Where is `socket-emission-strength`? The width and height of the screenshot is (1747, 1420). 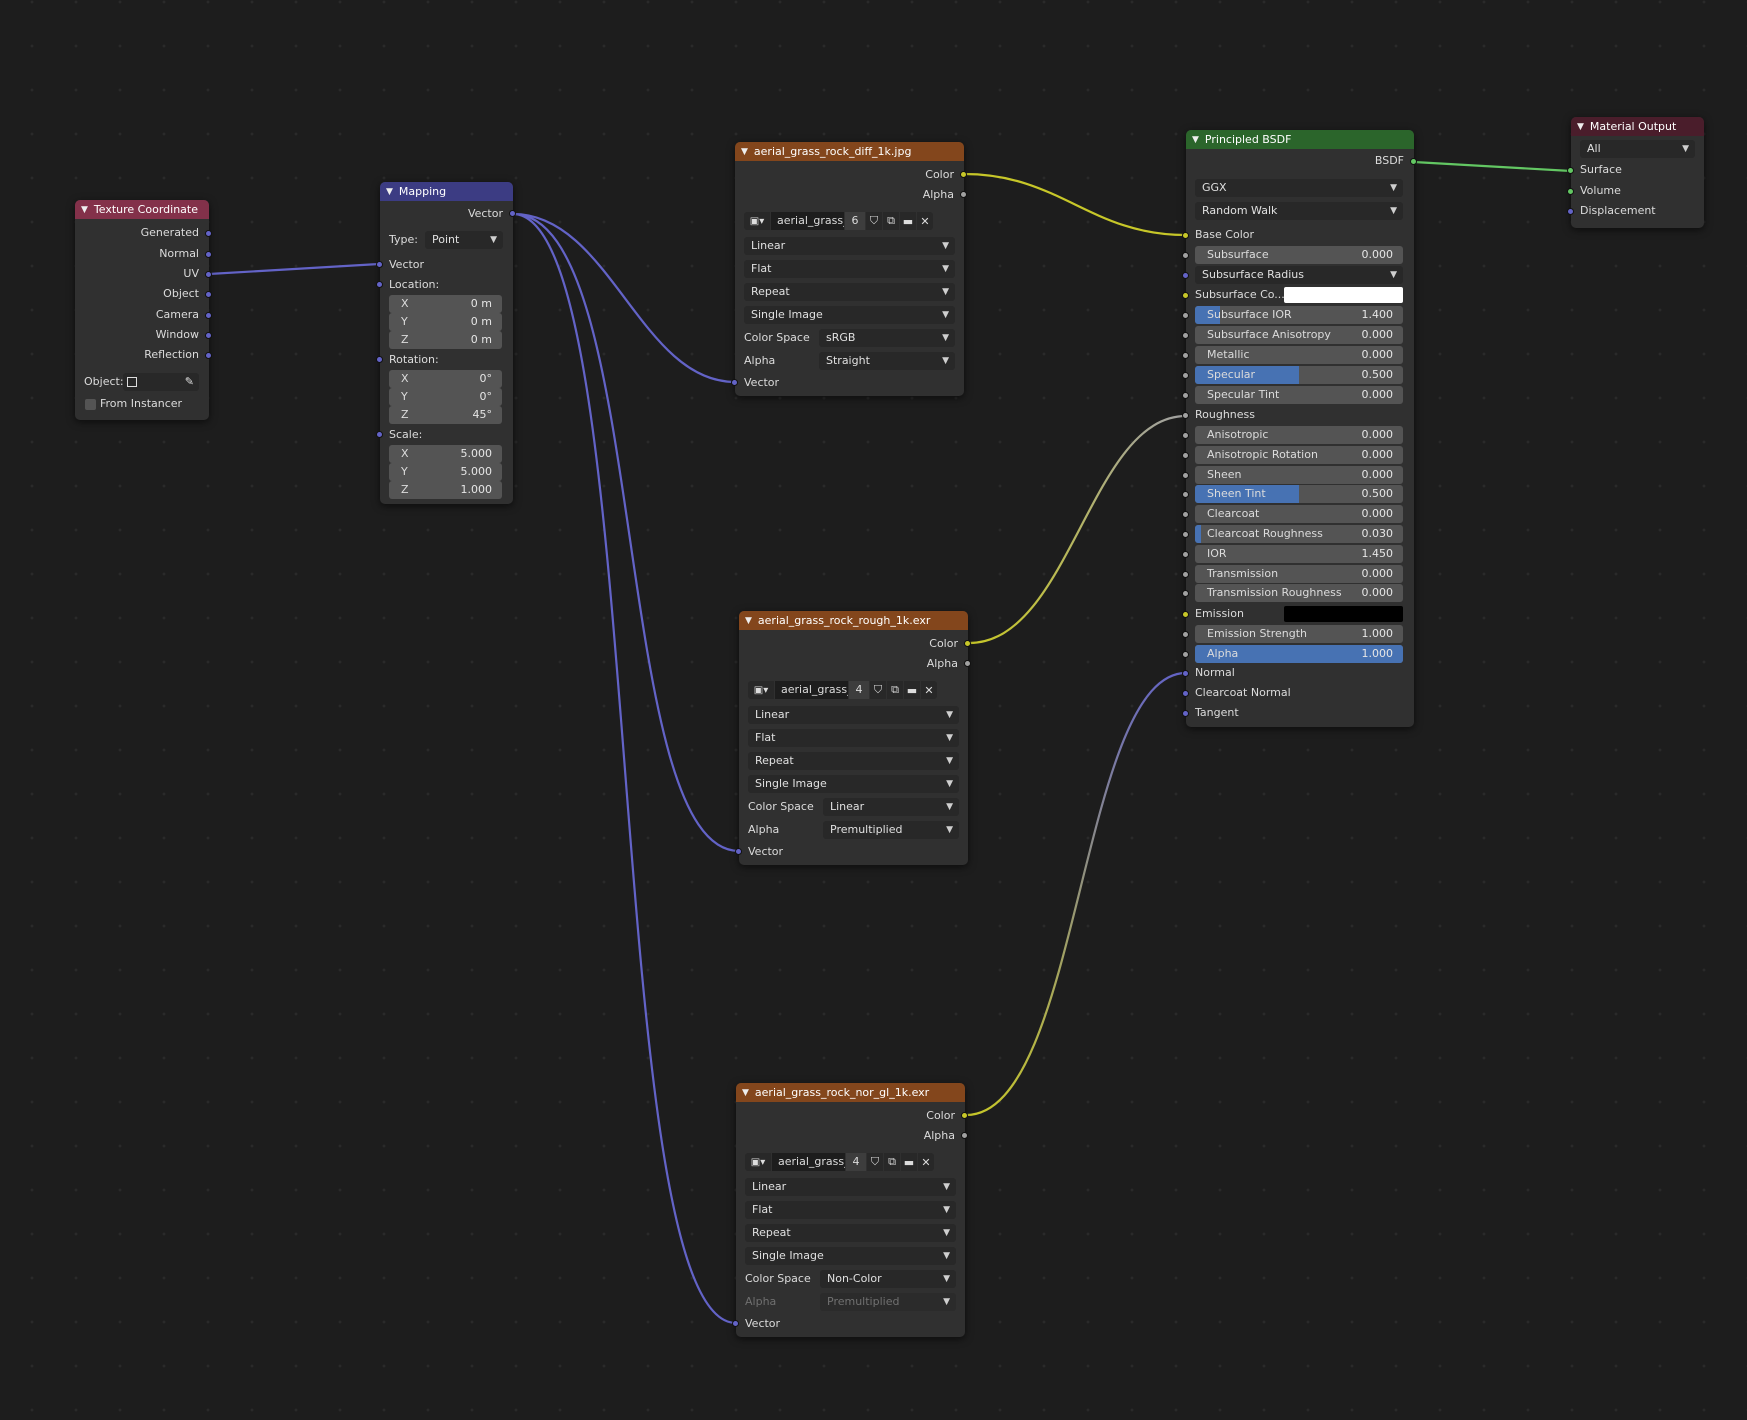 socket-emission-strength is located at coordinates (1185, 634).